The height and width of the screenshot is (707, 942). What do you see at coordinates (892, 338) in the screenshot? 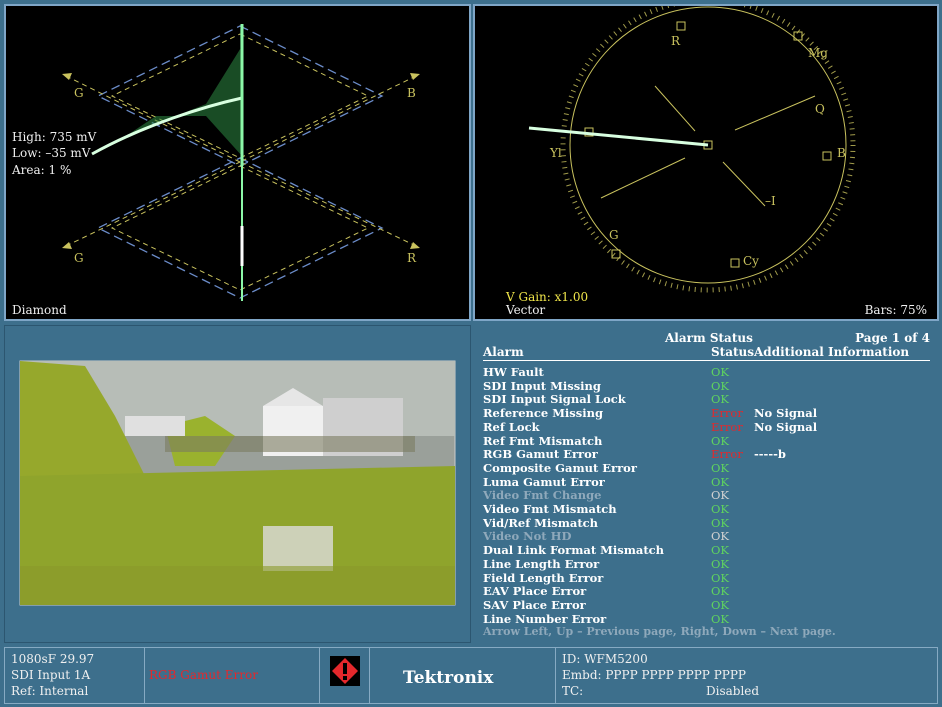
I see `alarm-page-indicator: Page 1 of 4` at bounding box center [892, 338].